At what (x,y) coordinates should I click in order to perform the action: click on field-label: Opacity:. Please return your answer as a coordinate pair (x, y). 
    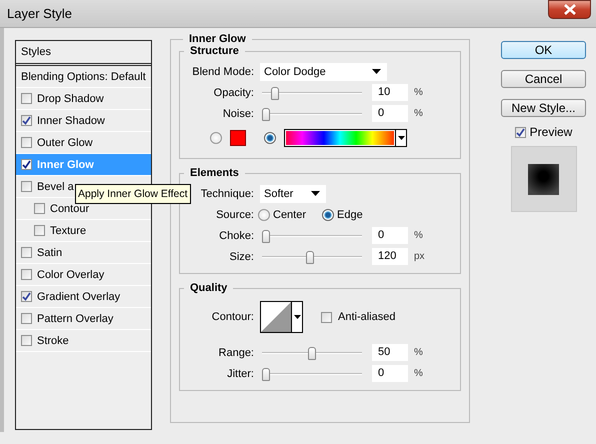
    Looking at the image, I should click on (234, 92).